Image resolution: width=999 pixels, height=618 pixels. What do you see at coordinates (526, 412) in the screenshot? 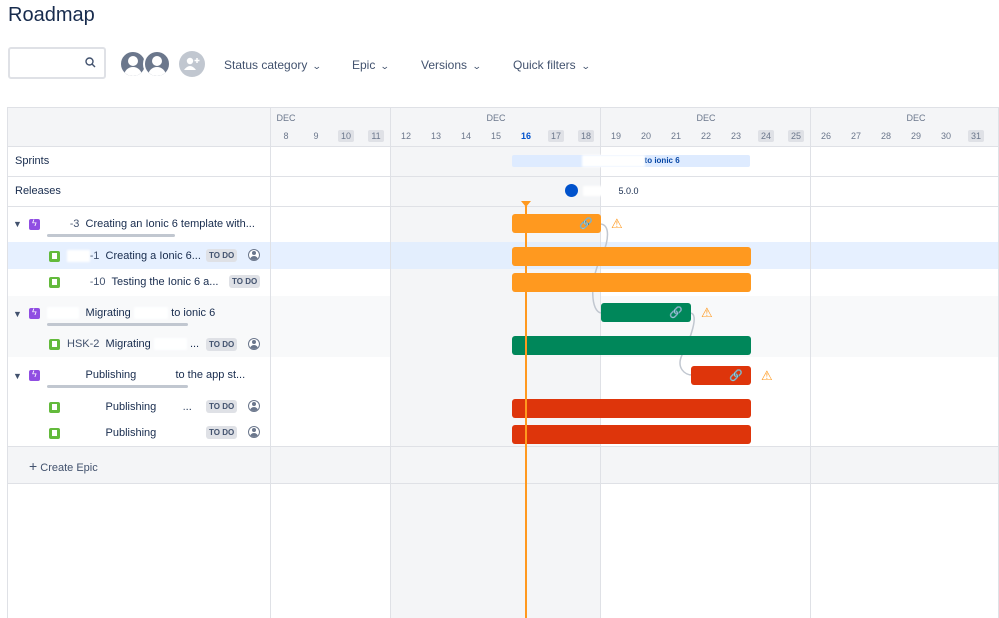
I see `today-line` at bounding box center [526, 412].